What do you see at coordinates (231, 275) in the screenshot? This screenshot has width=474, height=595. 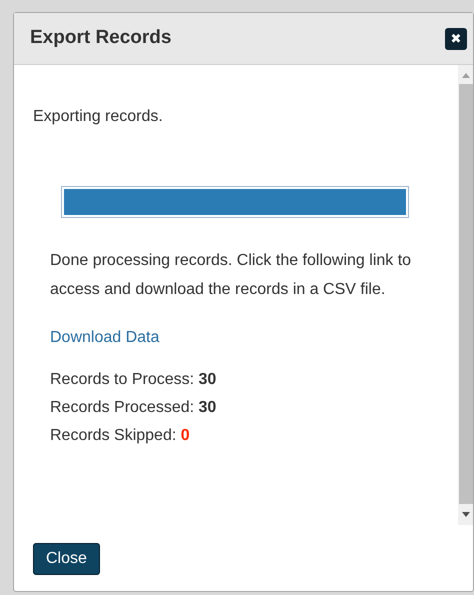 I see `message-text: Done processing records. Click the following link to access and download the records in a CSV file.` at bounding box center [231, 275].